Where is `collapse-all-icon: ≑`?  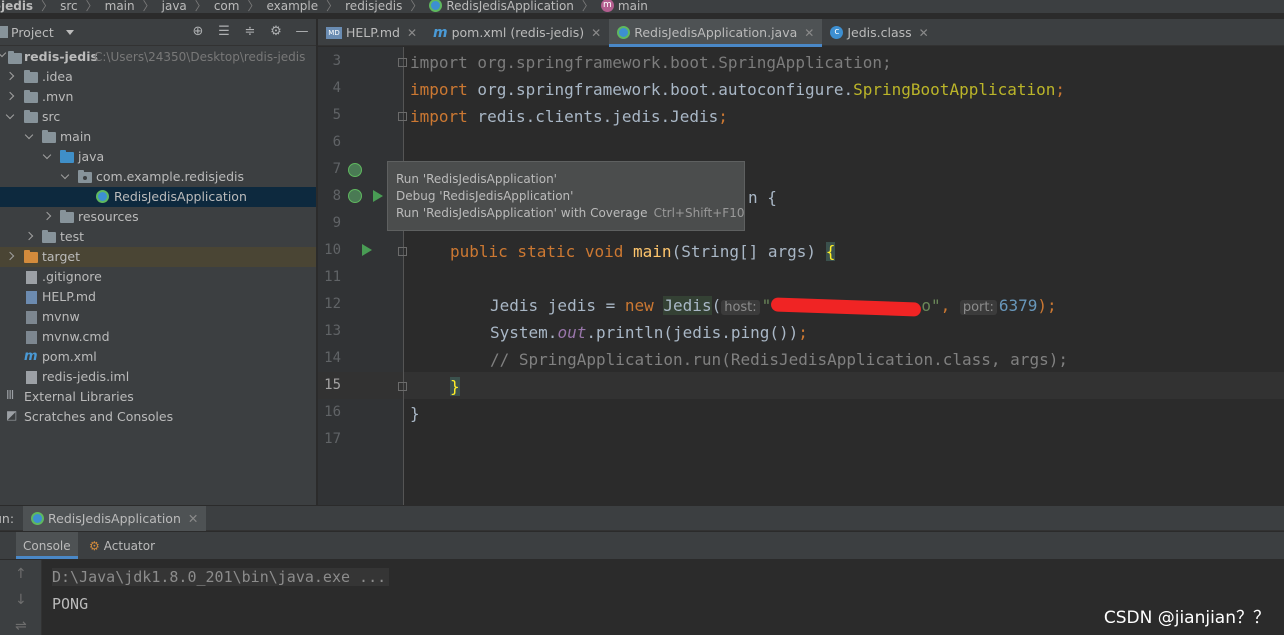
collapse-all-icon: ≑ is located at coordinates (250, 32).